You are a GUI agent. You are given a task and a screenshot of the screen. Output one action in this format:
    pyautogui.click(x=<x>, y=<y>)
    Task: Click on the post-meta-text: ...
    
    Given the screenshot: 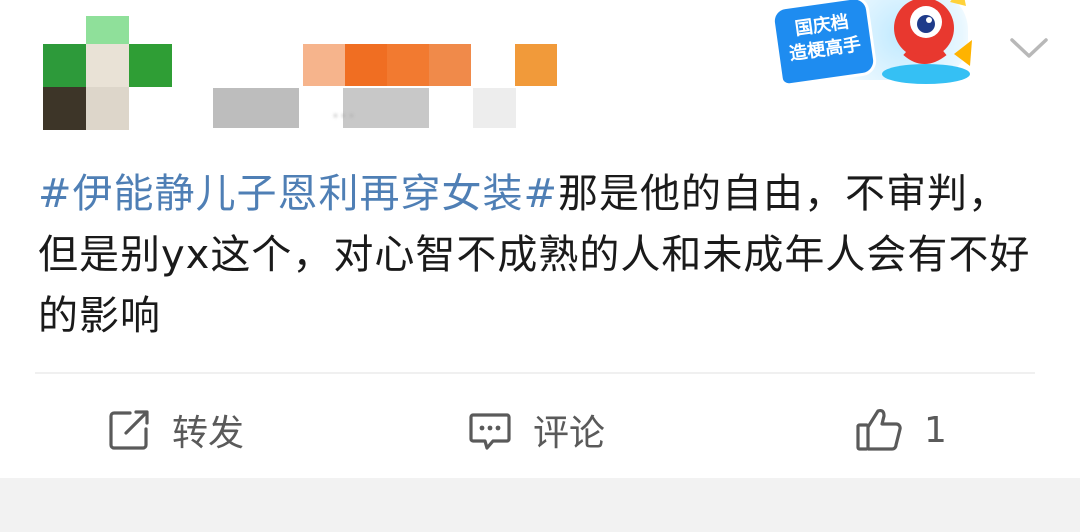 What is the action you would take?
    pyautogui.click(x=344, y=110)
    